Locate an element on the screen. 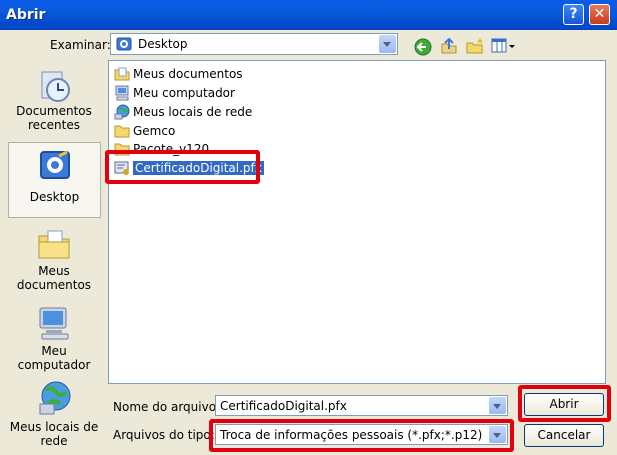  highlight-open-button is located at coordinates (564, 403).